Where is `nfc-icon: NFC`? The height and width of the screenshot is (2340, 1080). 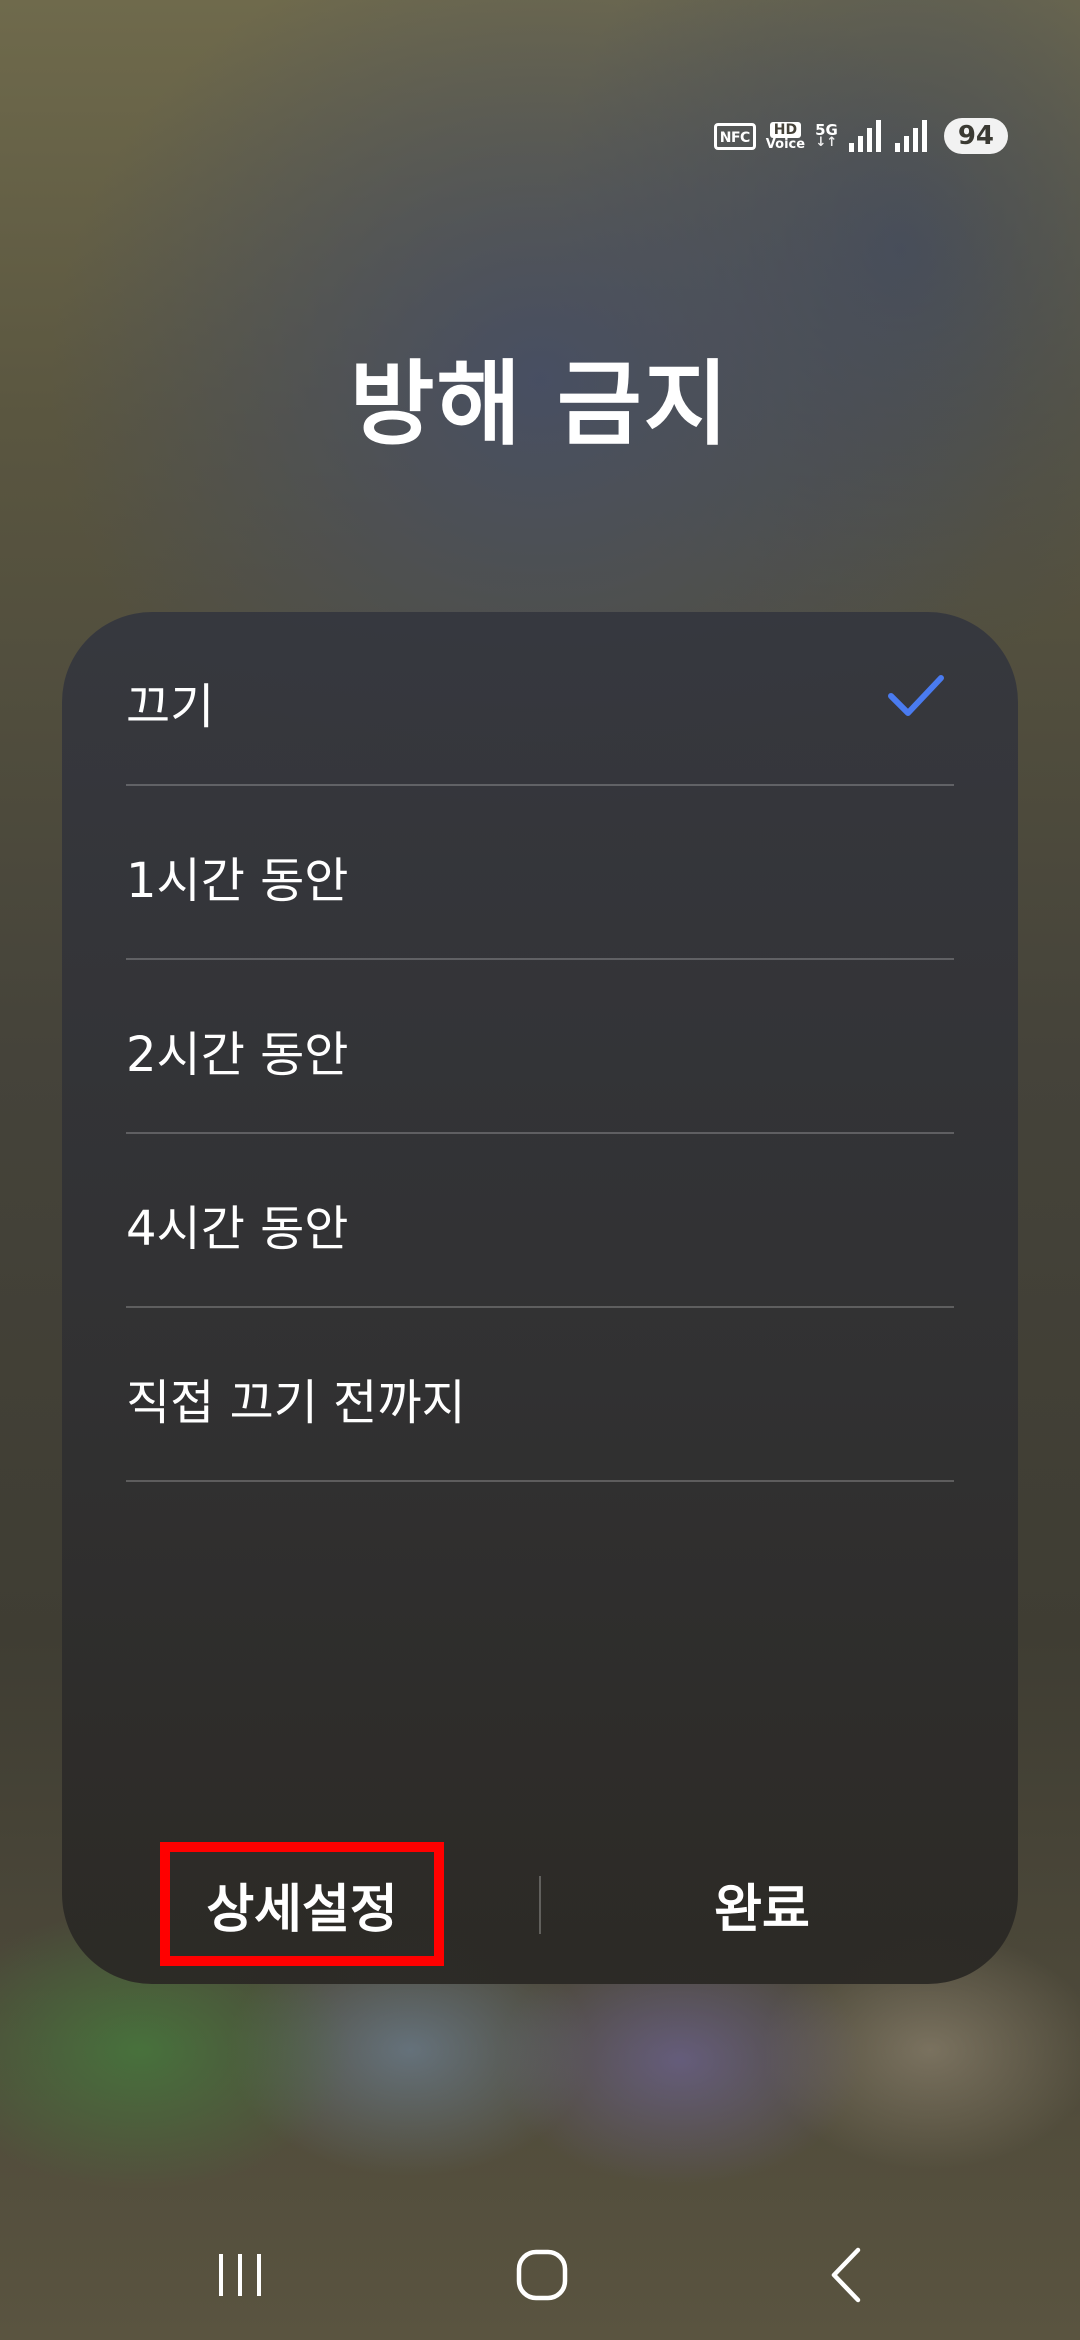
nfc-icon: NFC is located at coordinates (734, 136).